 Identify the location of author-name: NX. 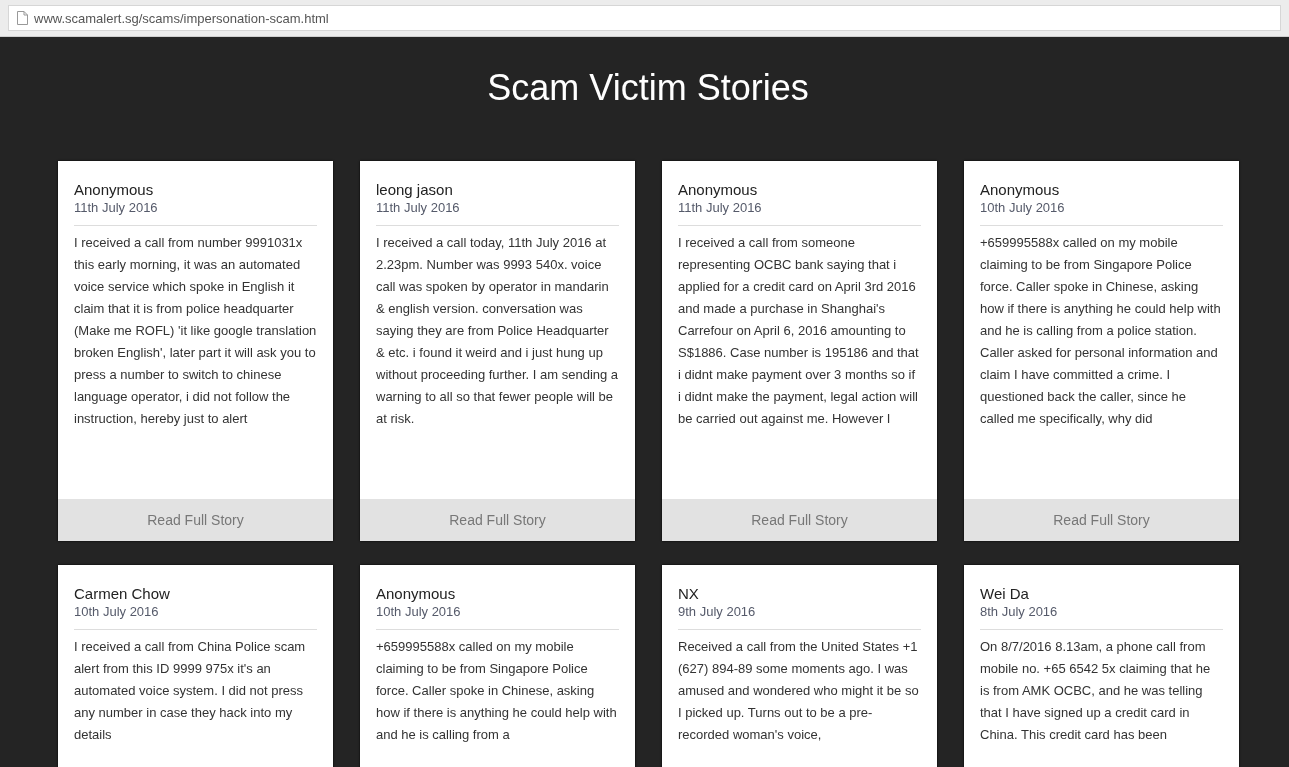
(689, 594).